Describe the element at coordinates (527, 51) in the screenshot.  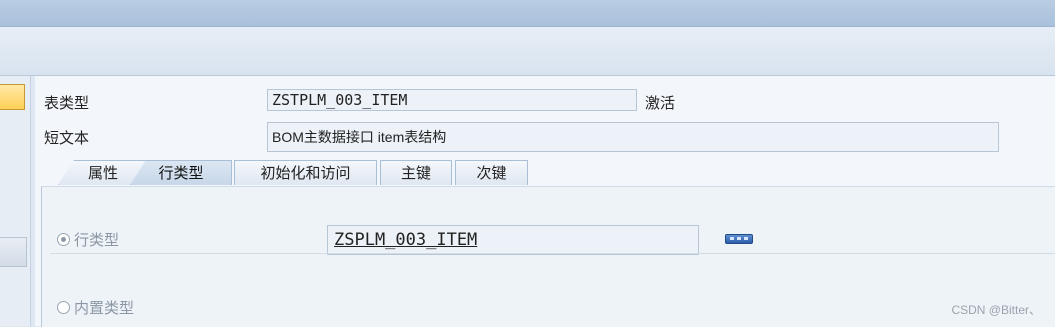
I see `application-toolbar` at that location.